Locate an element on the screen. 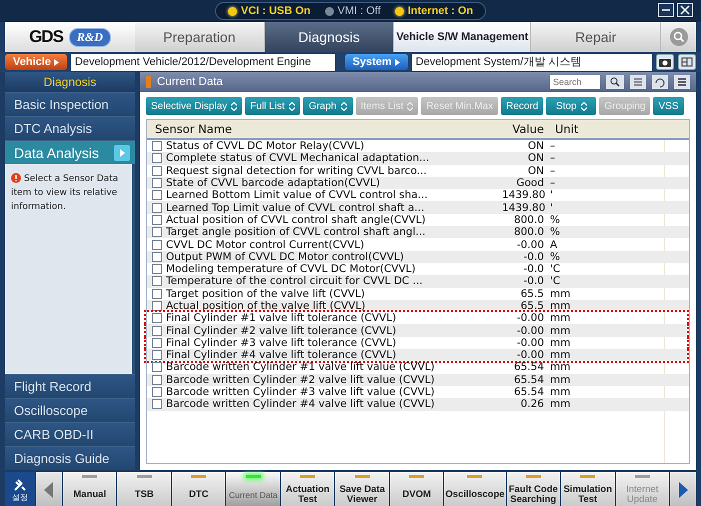  nav-tab: Diagnosis is located at coordinates (329, 37).